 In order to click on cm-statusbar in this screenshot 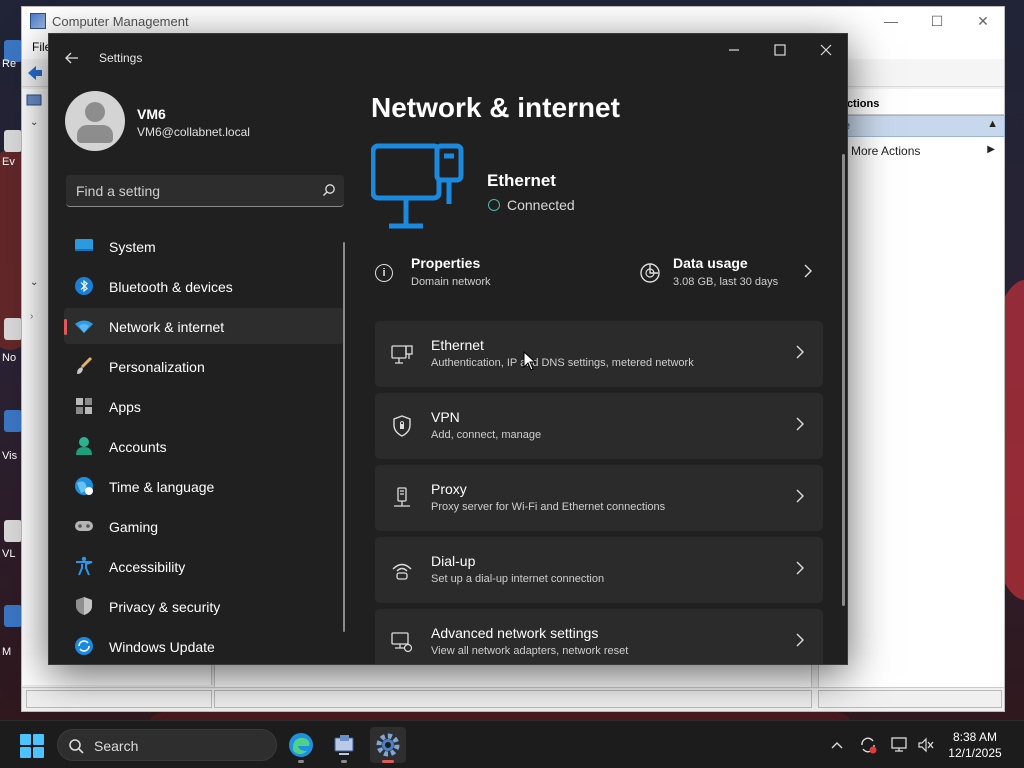, I will do `click(513, 699)`.